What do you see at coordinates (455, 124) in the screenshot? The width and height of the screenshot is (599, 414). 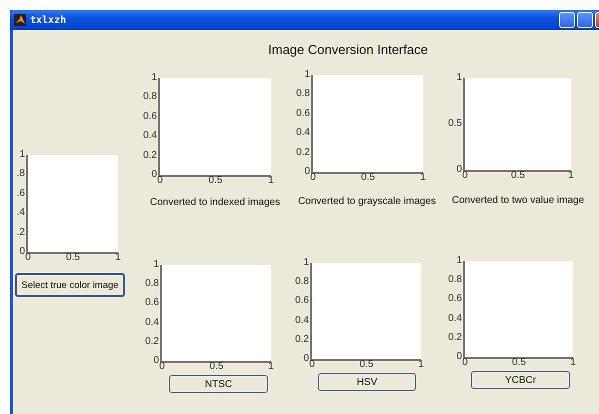 I see `y-tick-label: 0.5` at bounding box center [455, 124].